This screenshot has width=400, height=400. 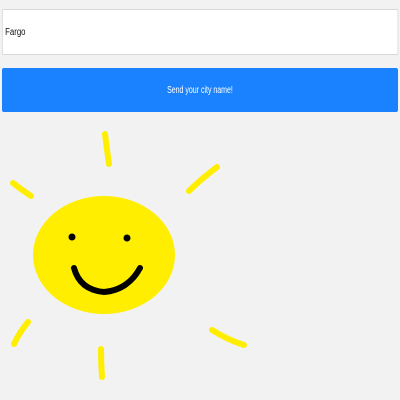 I want to click on send-city-button: Send your city name!, so click(x=200, y=90).